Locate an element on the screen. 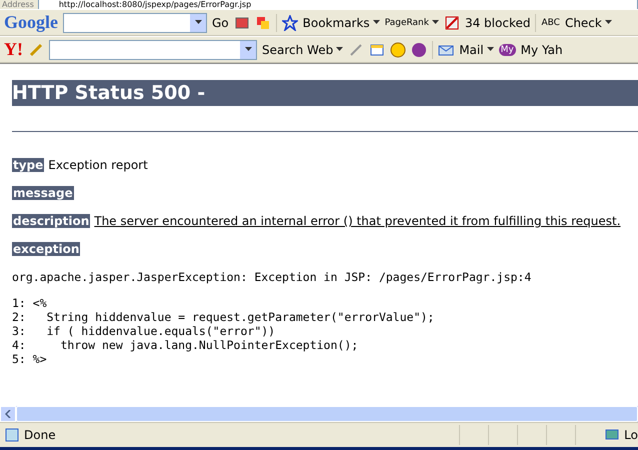 The image size is (638, 450). star-icon is located at coordinates (290, 22).